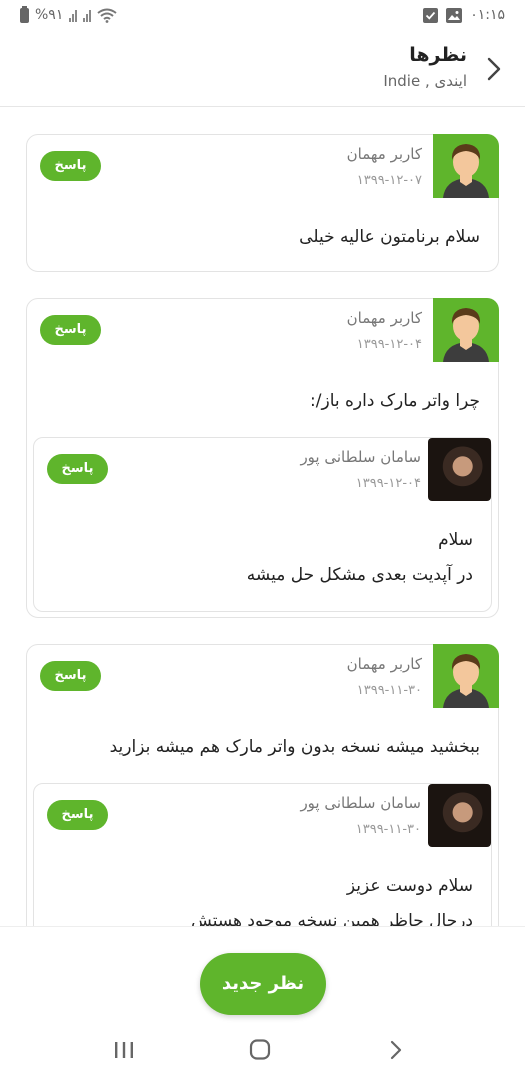 The height and width of the screenshot is (1080, 525). I want to click on reply-text-line: سلام دوست عزیز, so click(409, 886).